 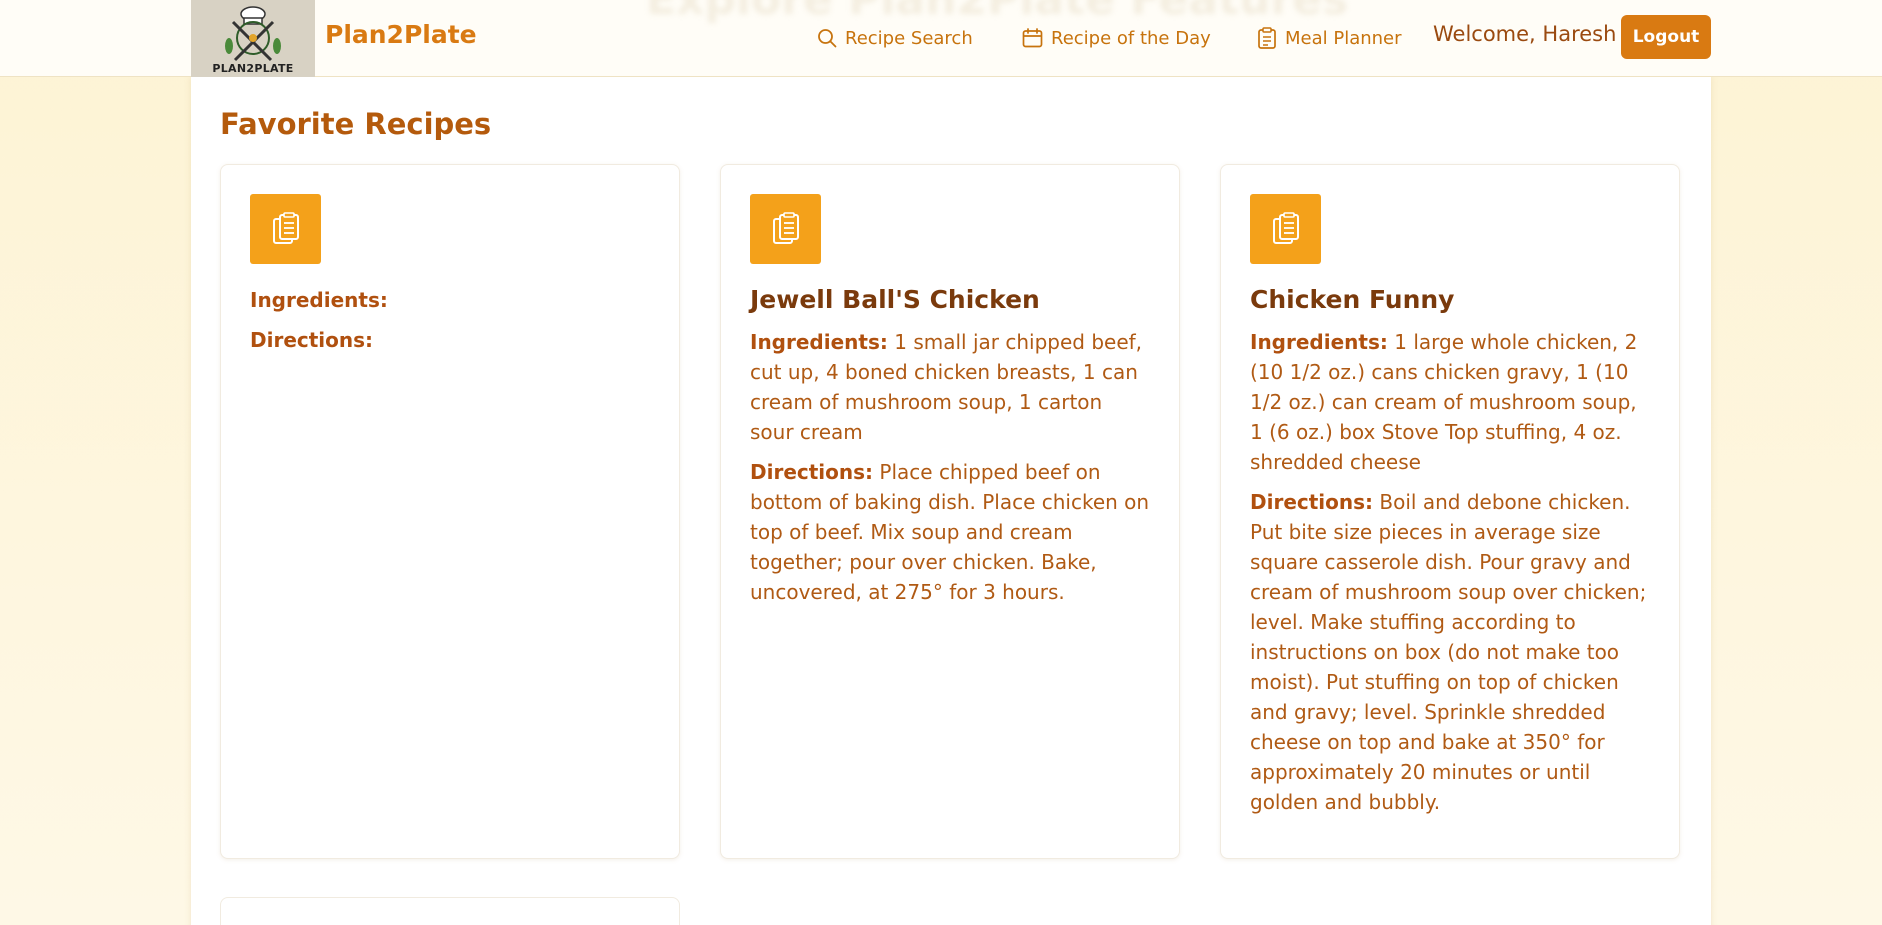 What do you see at coordinates (401, 34) in the screenshot?
I see `brand-name: Plan2Plate` at bounding box center [401, 34].